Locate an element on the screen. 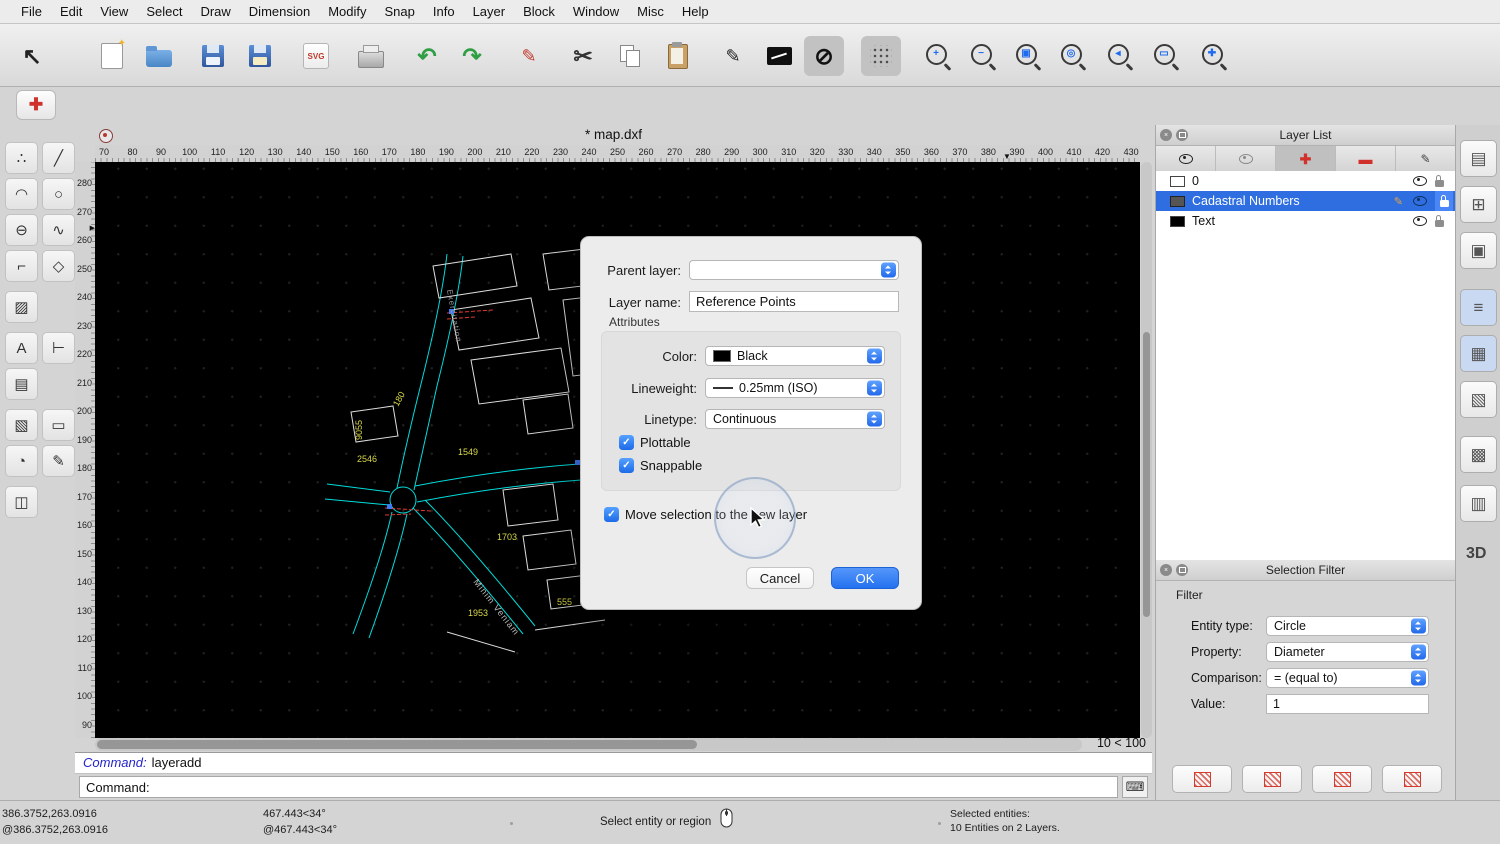 The width and height of the screenshot is (1500, 844). filter-remove-from-selection-button is located at coordinates (1342, 779).